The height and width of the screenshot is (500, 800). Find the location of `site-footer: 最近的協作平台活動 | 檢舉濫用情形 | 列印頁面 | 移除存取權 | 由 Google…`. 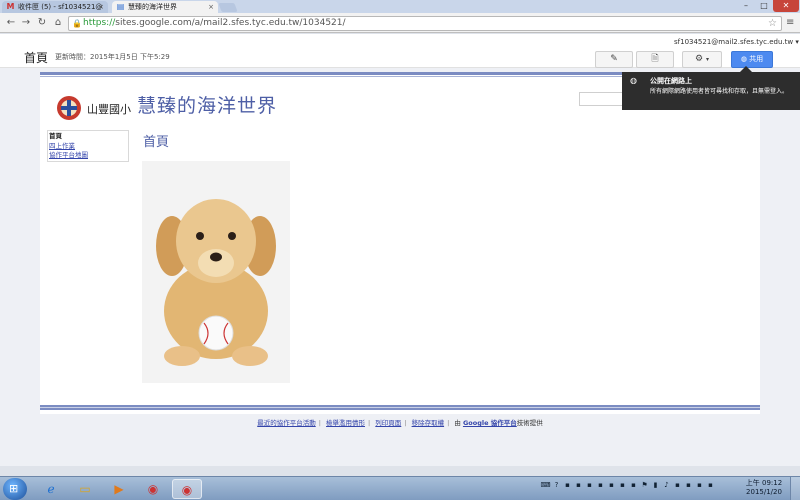

site-footer: 最近的協作平台活動 | 檢舉濫用情形 | 列印頁面 | 移除存取權 | 由 Google… is located at coordinates (400, 423).